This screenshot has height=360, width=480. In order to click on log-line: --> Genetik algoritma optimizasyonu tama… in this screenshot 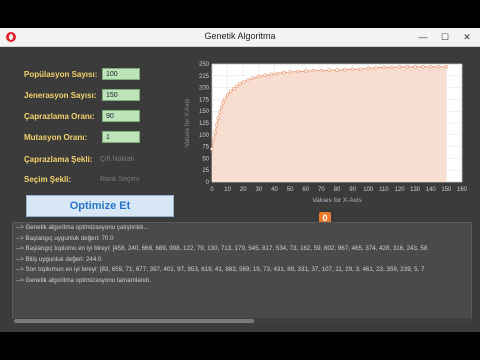, I will do `click(83, 280)`.